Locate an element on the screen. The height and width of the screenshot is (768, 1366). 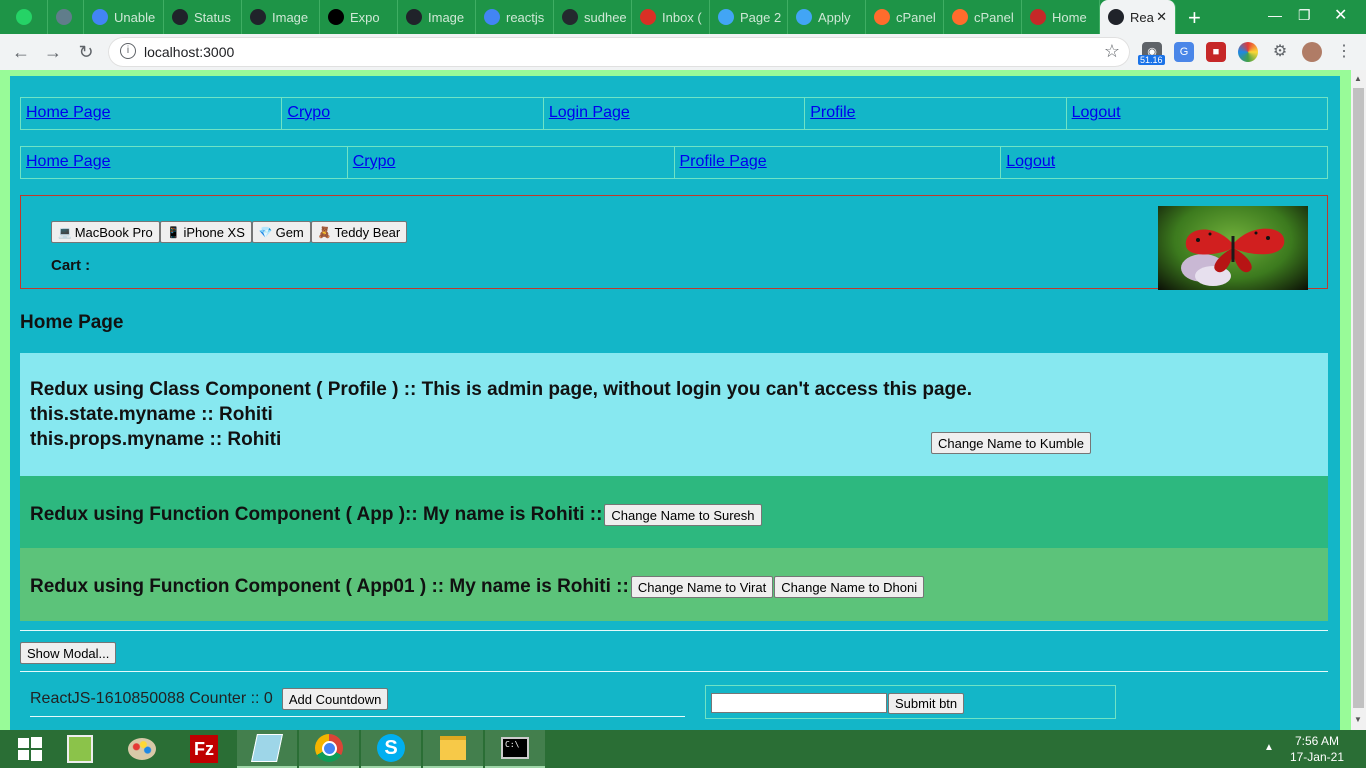
close-tab-icon: ✕ is located at coordinates (1161, 17).